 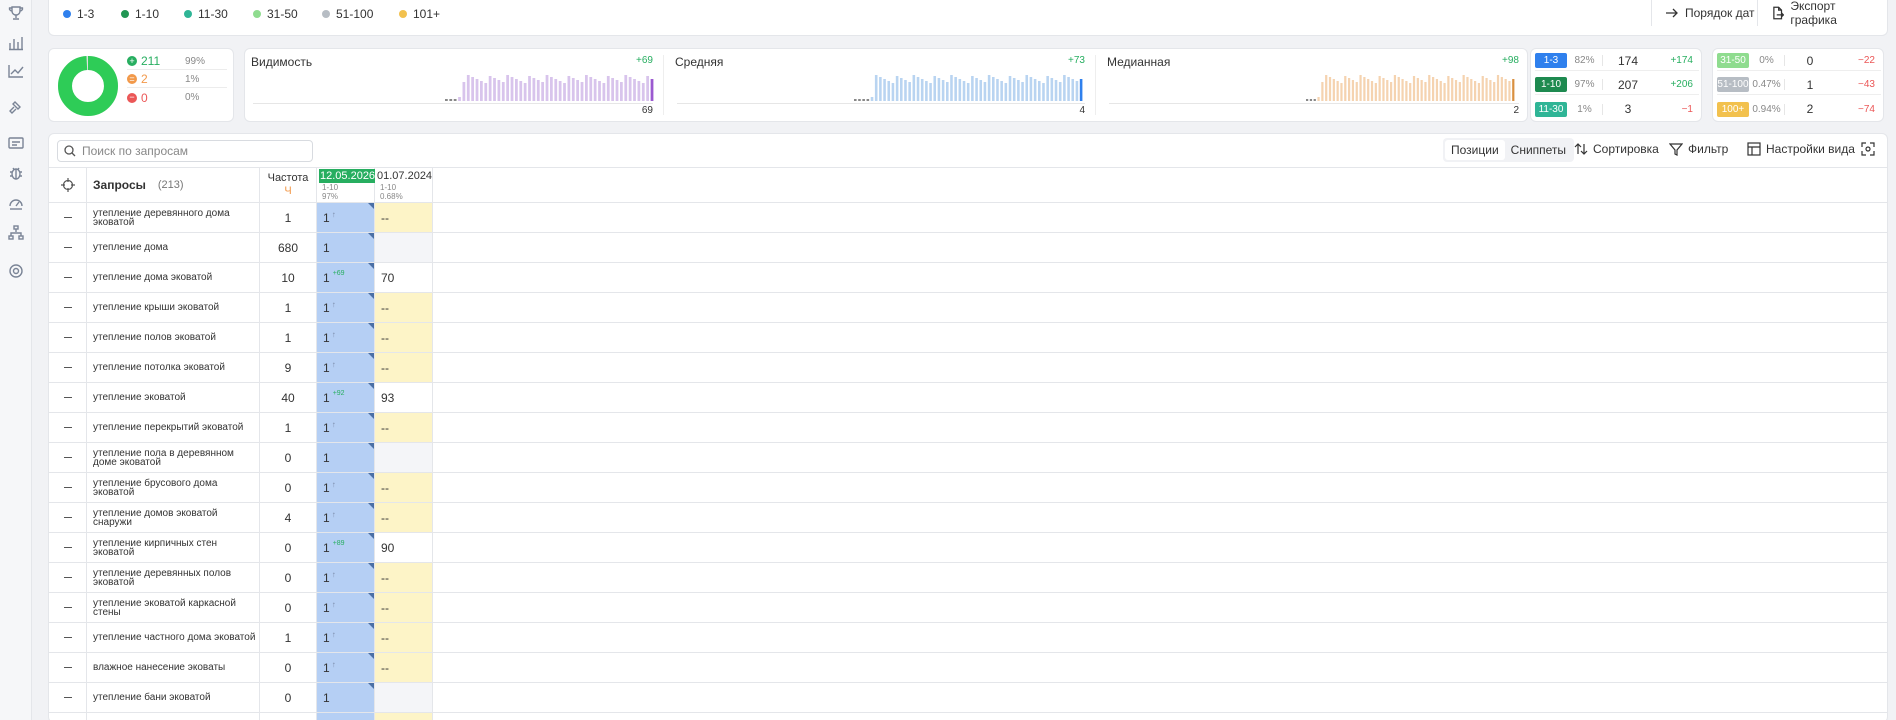 What do you see at coordinates (16, 233) in the screenshot?
I see `sitemap-icon` at bounding box center [16, 233].